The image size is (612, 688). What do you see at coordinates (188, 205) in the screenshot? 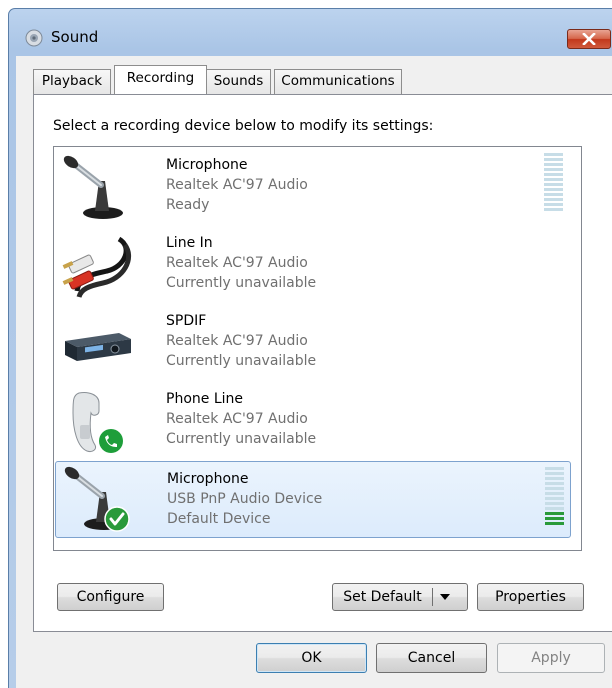
I see `device-status: Ready` at bounding box center [188, 205].